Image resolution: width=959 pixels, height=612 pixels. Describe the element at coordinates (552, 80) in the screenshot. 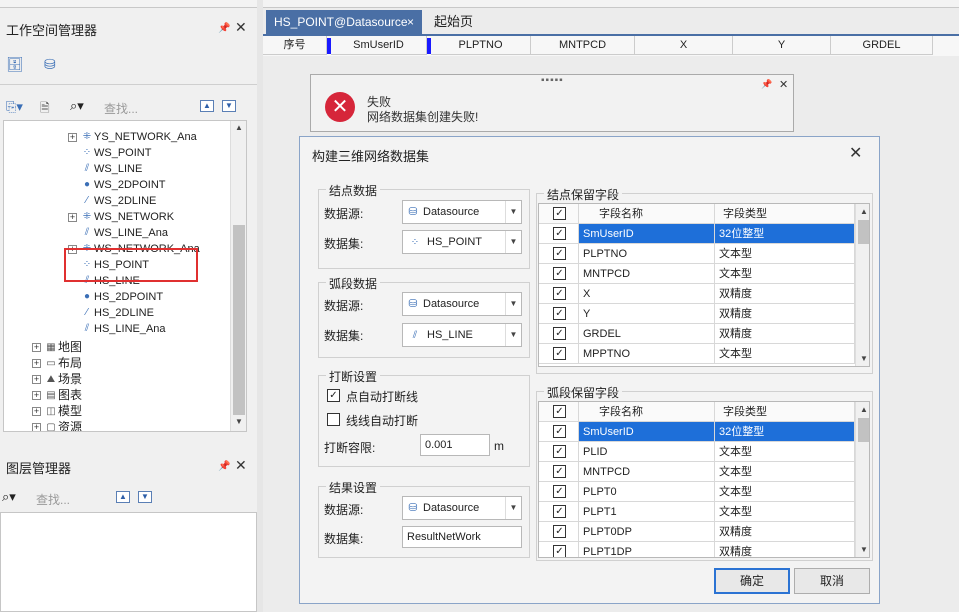

I see `drag-grip: ▪▪▪▪▪` at that location.